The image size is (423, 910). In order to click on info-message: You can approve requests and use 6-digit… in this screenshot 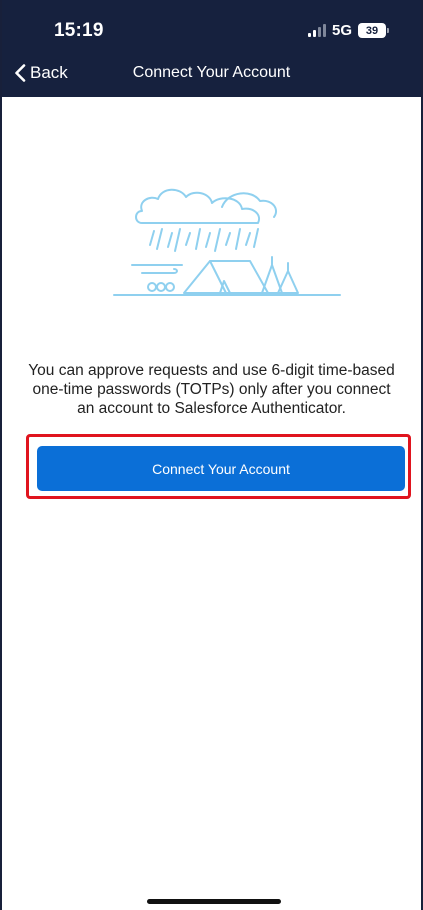, I will do `click(211, 389)`.